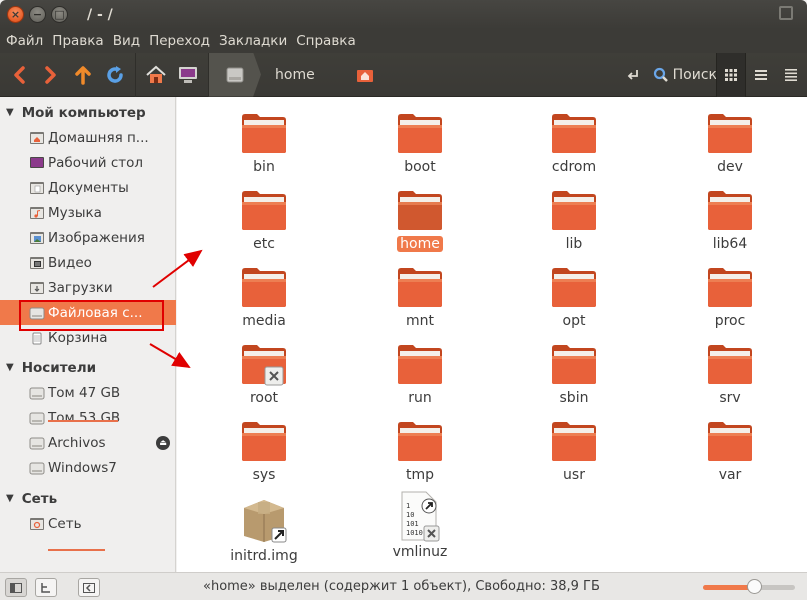 The width and height of the screenshot is (807, 600). I want to click on sidebar-item: Том 47 GB, so click(88, 392).